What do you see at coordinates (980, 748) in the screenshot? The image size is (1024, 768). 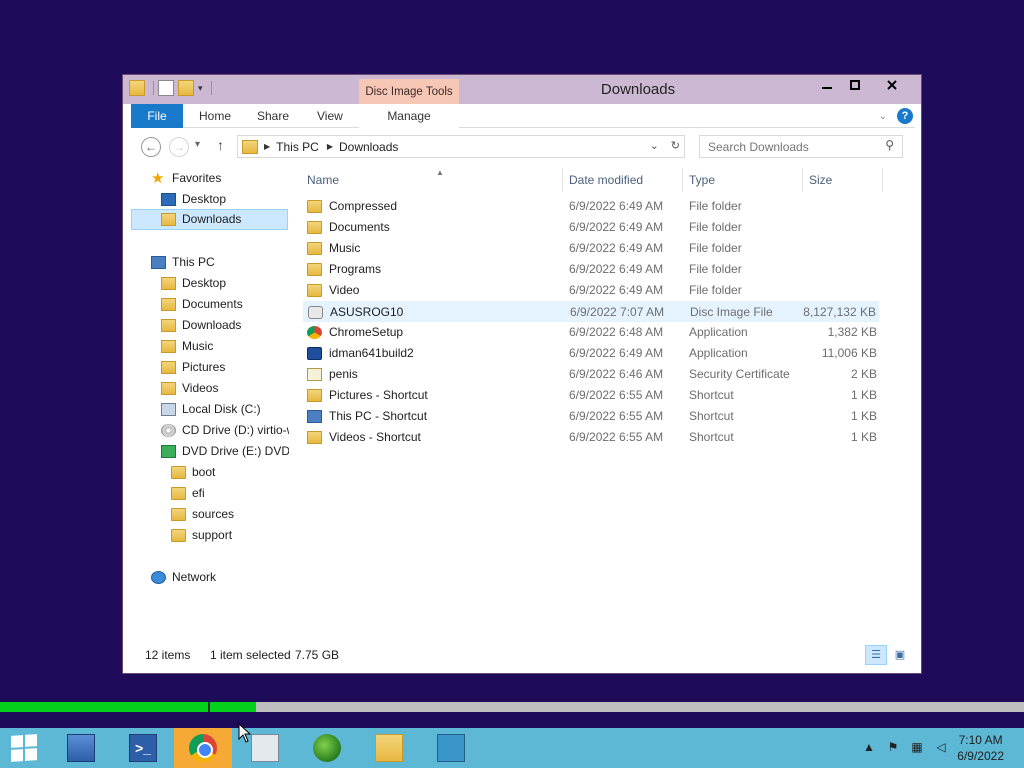 I see `clock: 7:10 AM 6/9/2022` at bounding box center [980, 748].